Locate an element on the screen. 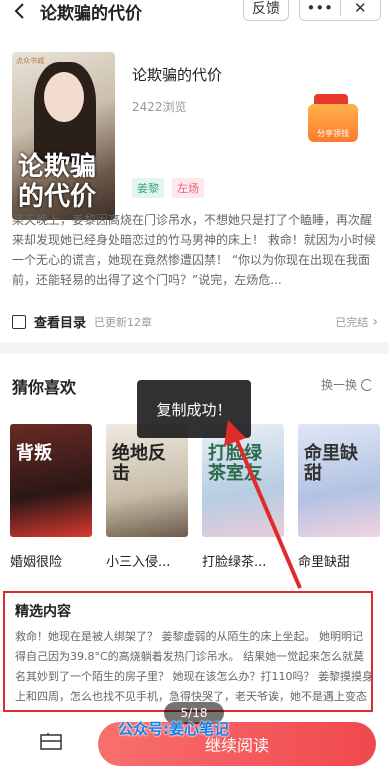 Image resolution: width=389 pixels, height=768 pixels. share-gift-icon: 分享领钱 is located at coordinates (332, 118).